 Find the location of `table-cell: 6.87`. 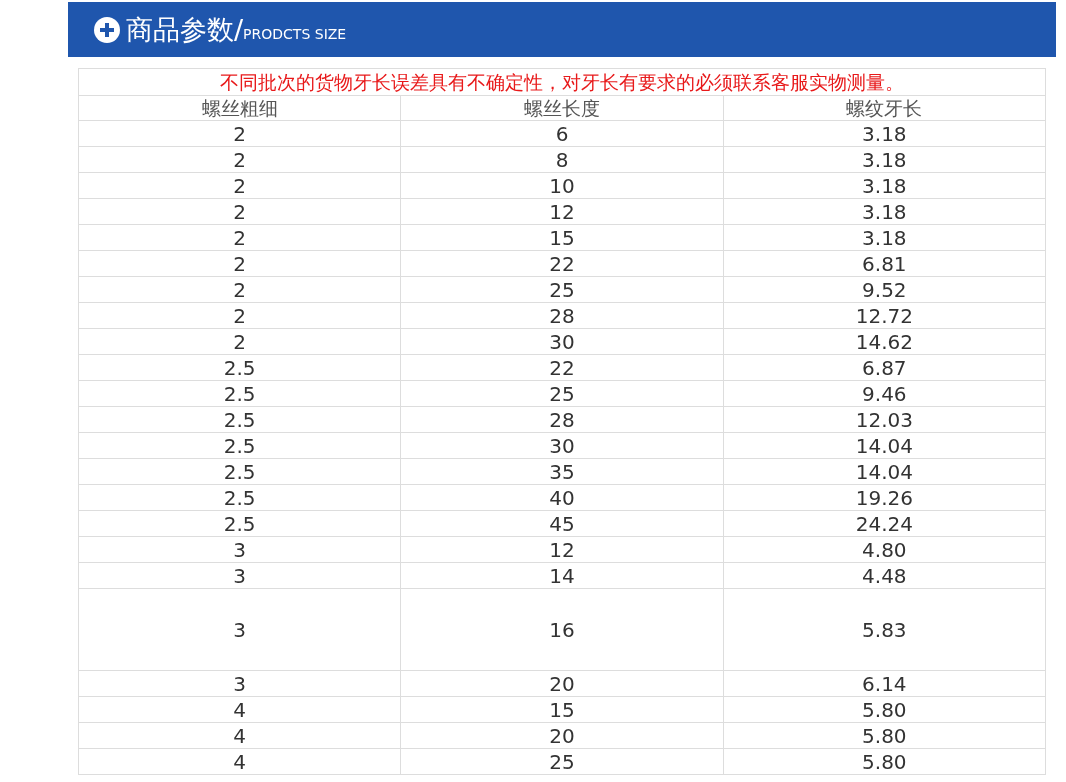

table-cell: 6.87 is located at coordinates (884, 367).